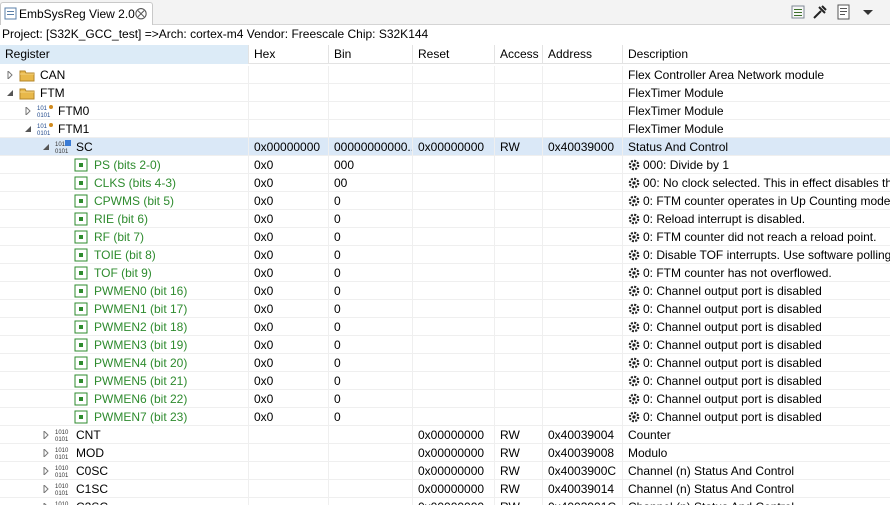  Describe the element at coordinates (518, 381) in the screenshot. I see `access-cell` at that location.